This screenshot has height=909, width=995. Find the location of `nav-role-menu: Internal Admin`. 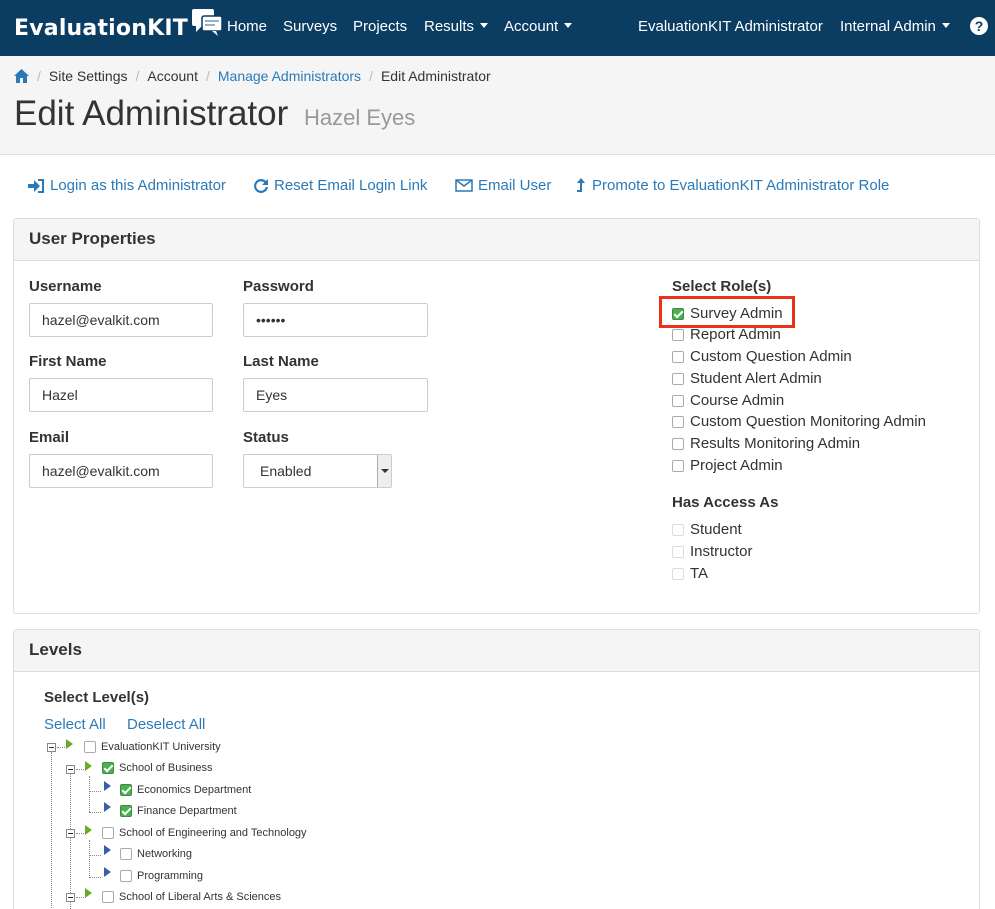

nav-role-menu: Internal Admin is located at coordinates (895, 26).